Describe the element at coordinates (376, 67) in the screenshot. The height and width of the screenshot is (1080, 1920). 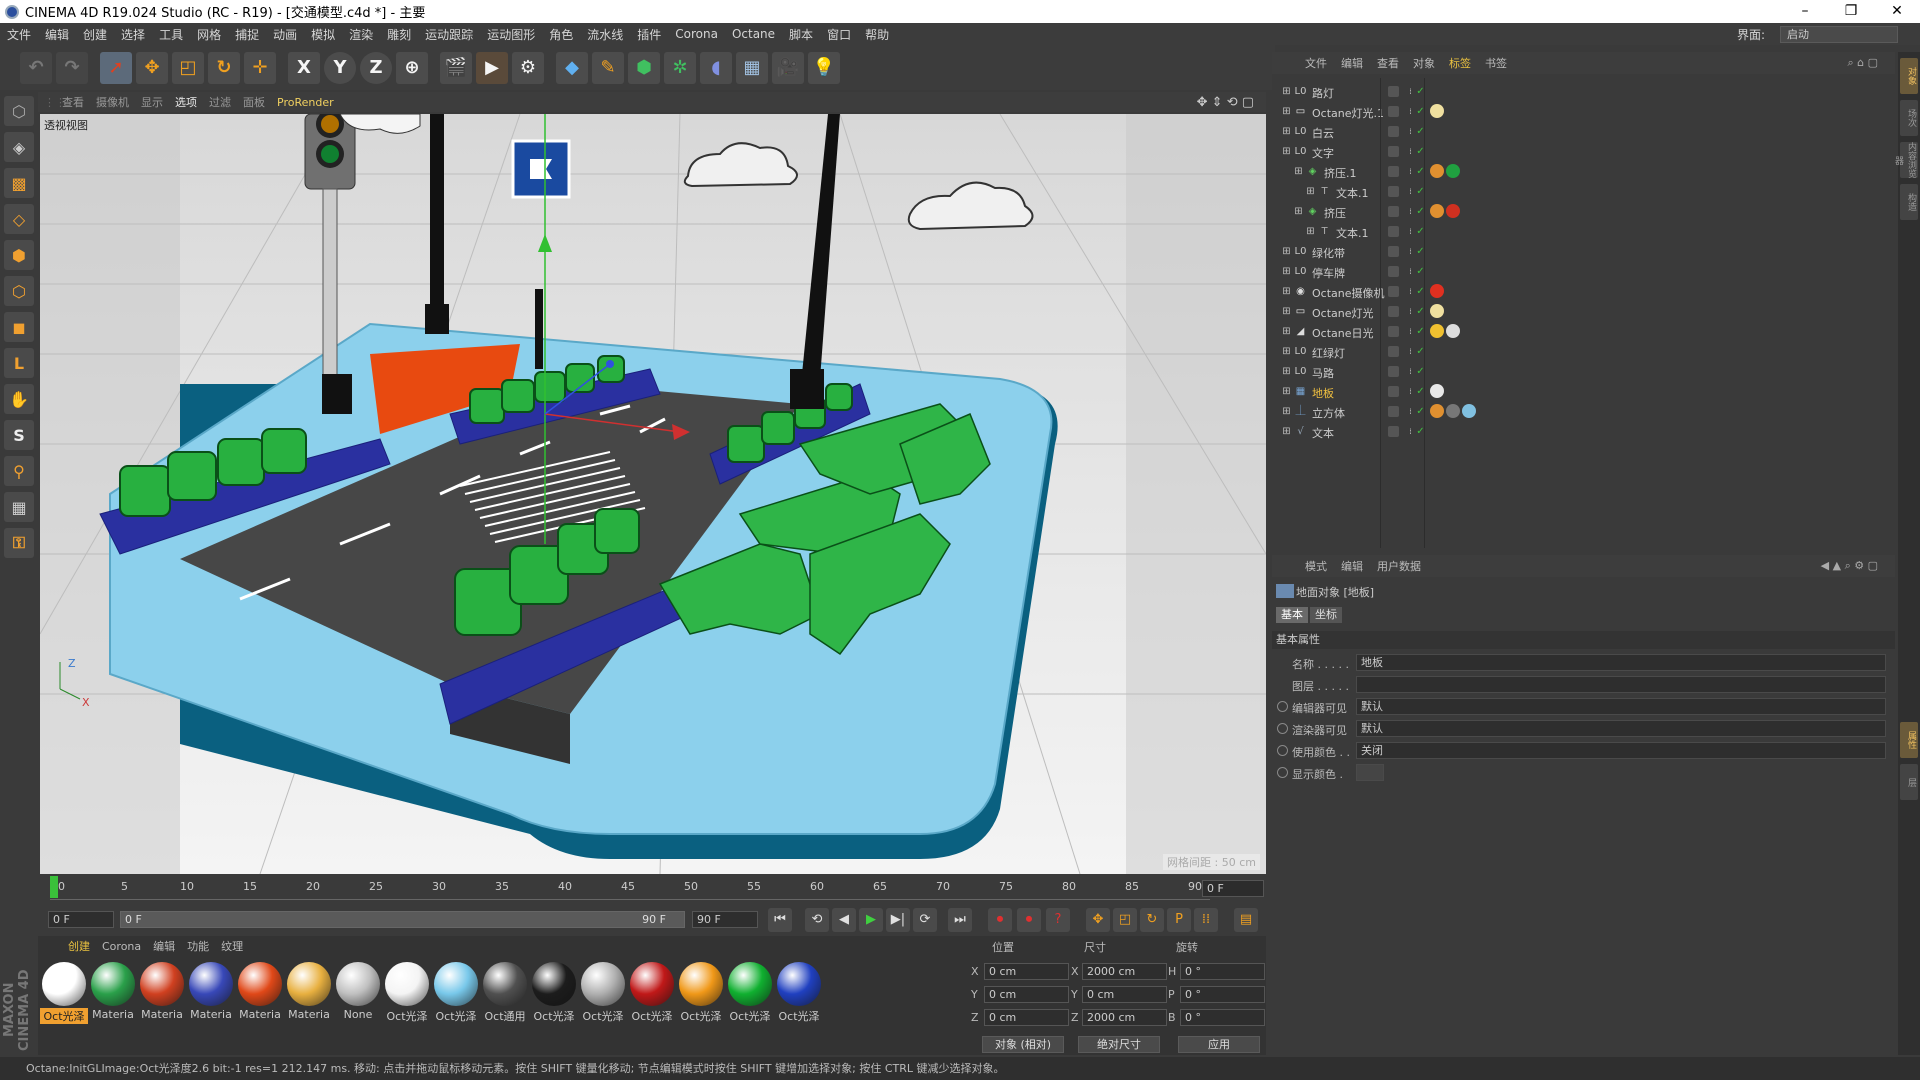
I see `z-axis-icon: Z` at that location.